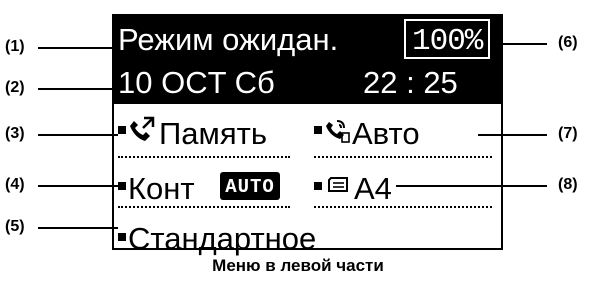 The width and height of the screenshot is (596, 282). What do you see at coordinates (386, 133) in the screenshot?
I see `auto-text: Авто` at bounding box center [386, 133].